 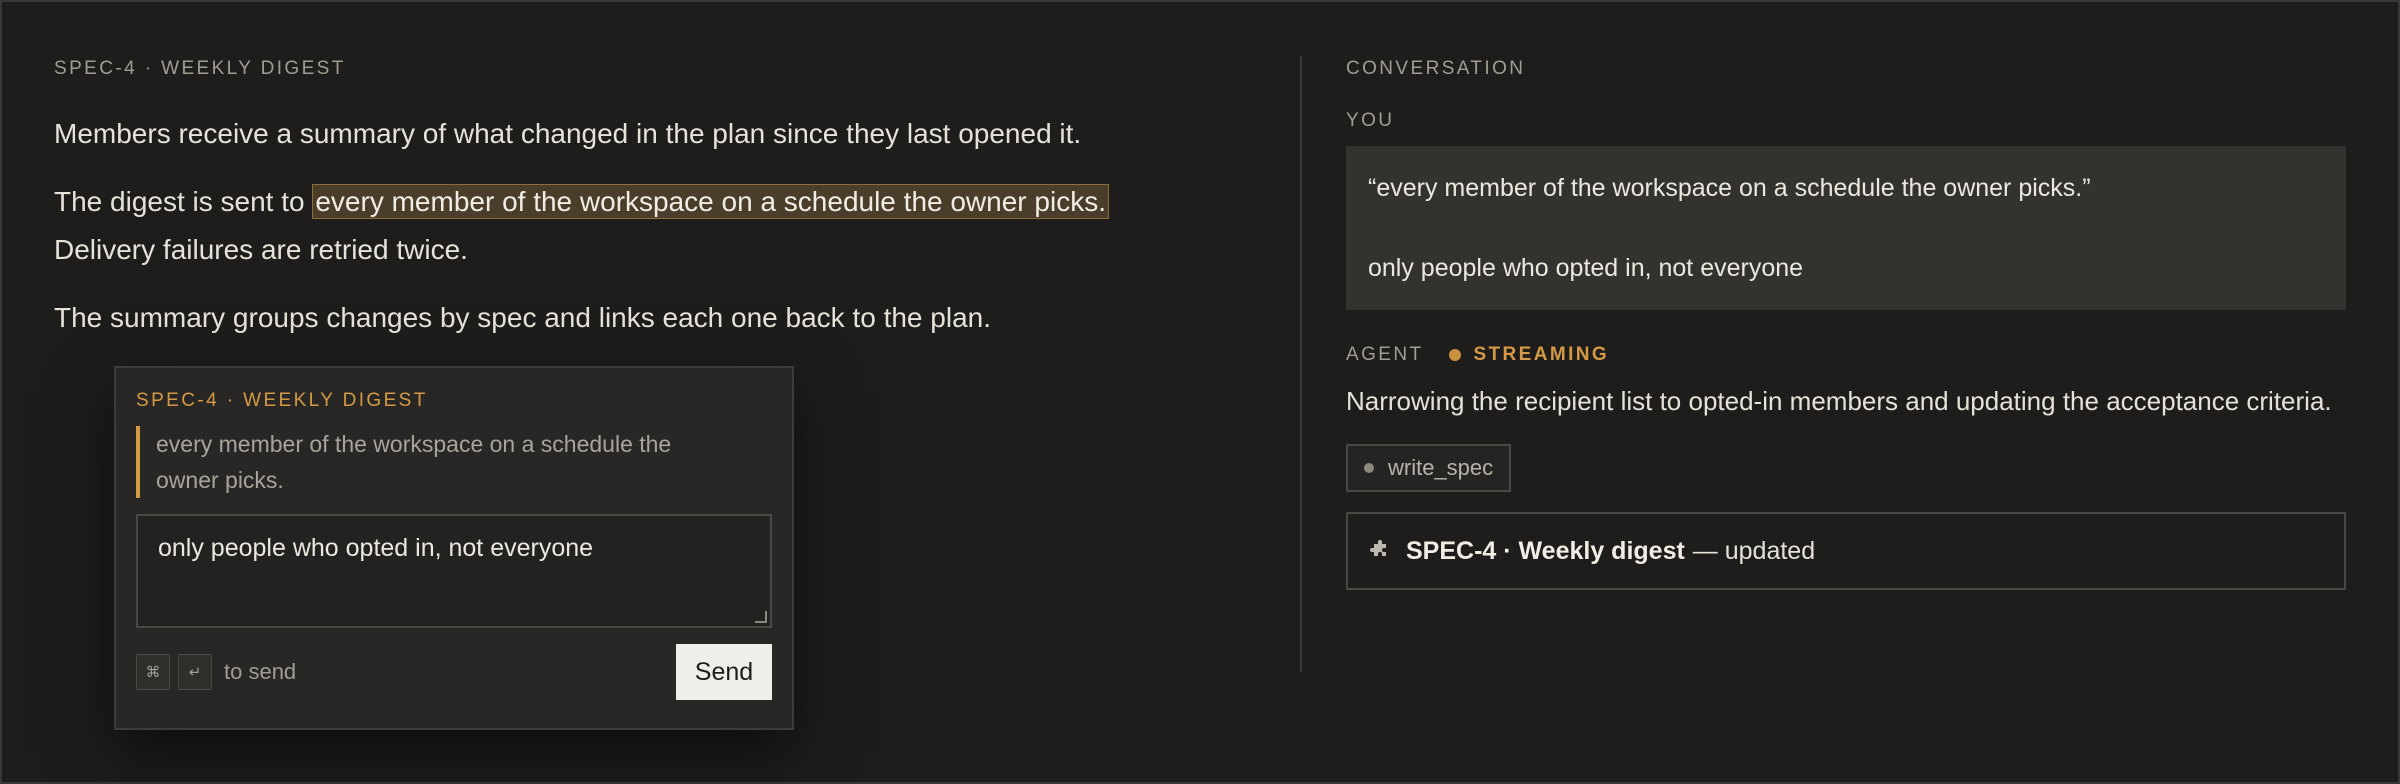 What do you see at coordinates (1846, 551) in the screenshot?
I see `spec-result-card: SPEC-4 · Weekly digest — updated` at bounding box center [1846, 551].